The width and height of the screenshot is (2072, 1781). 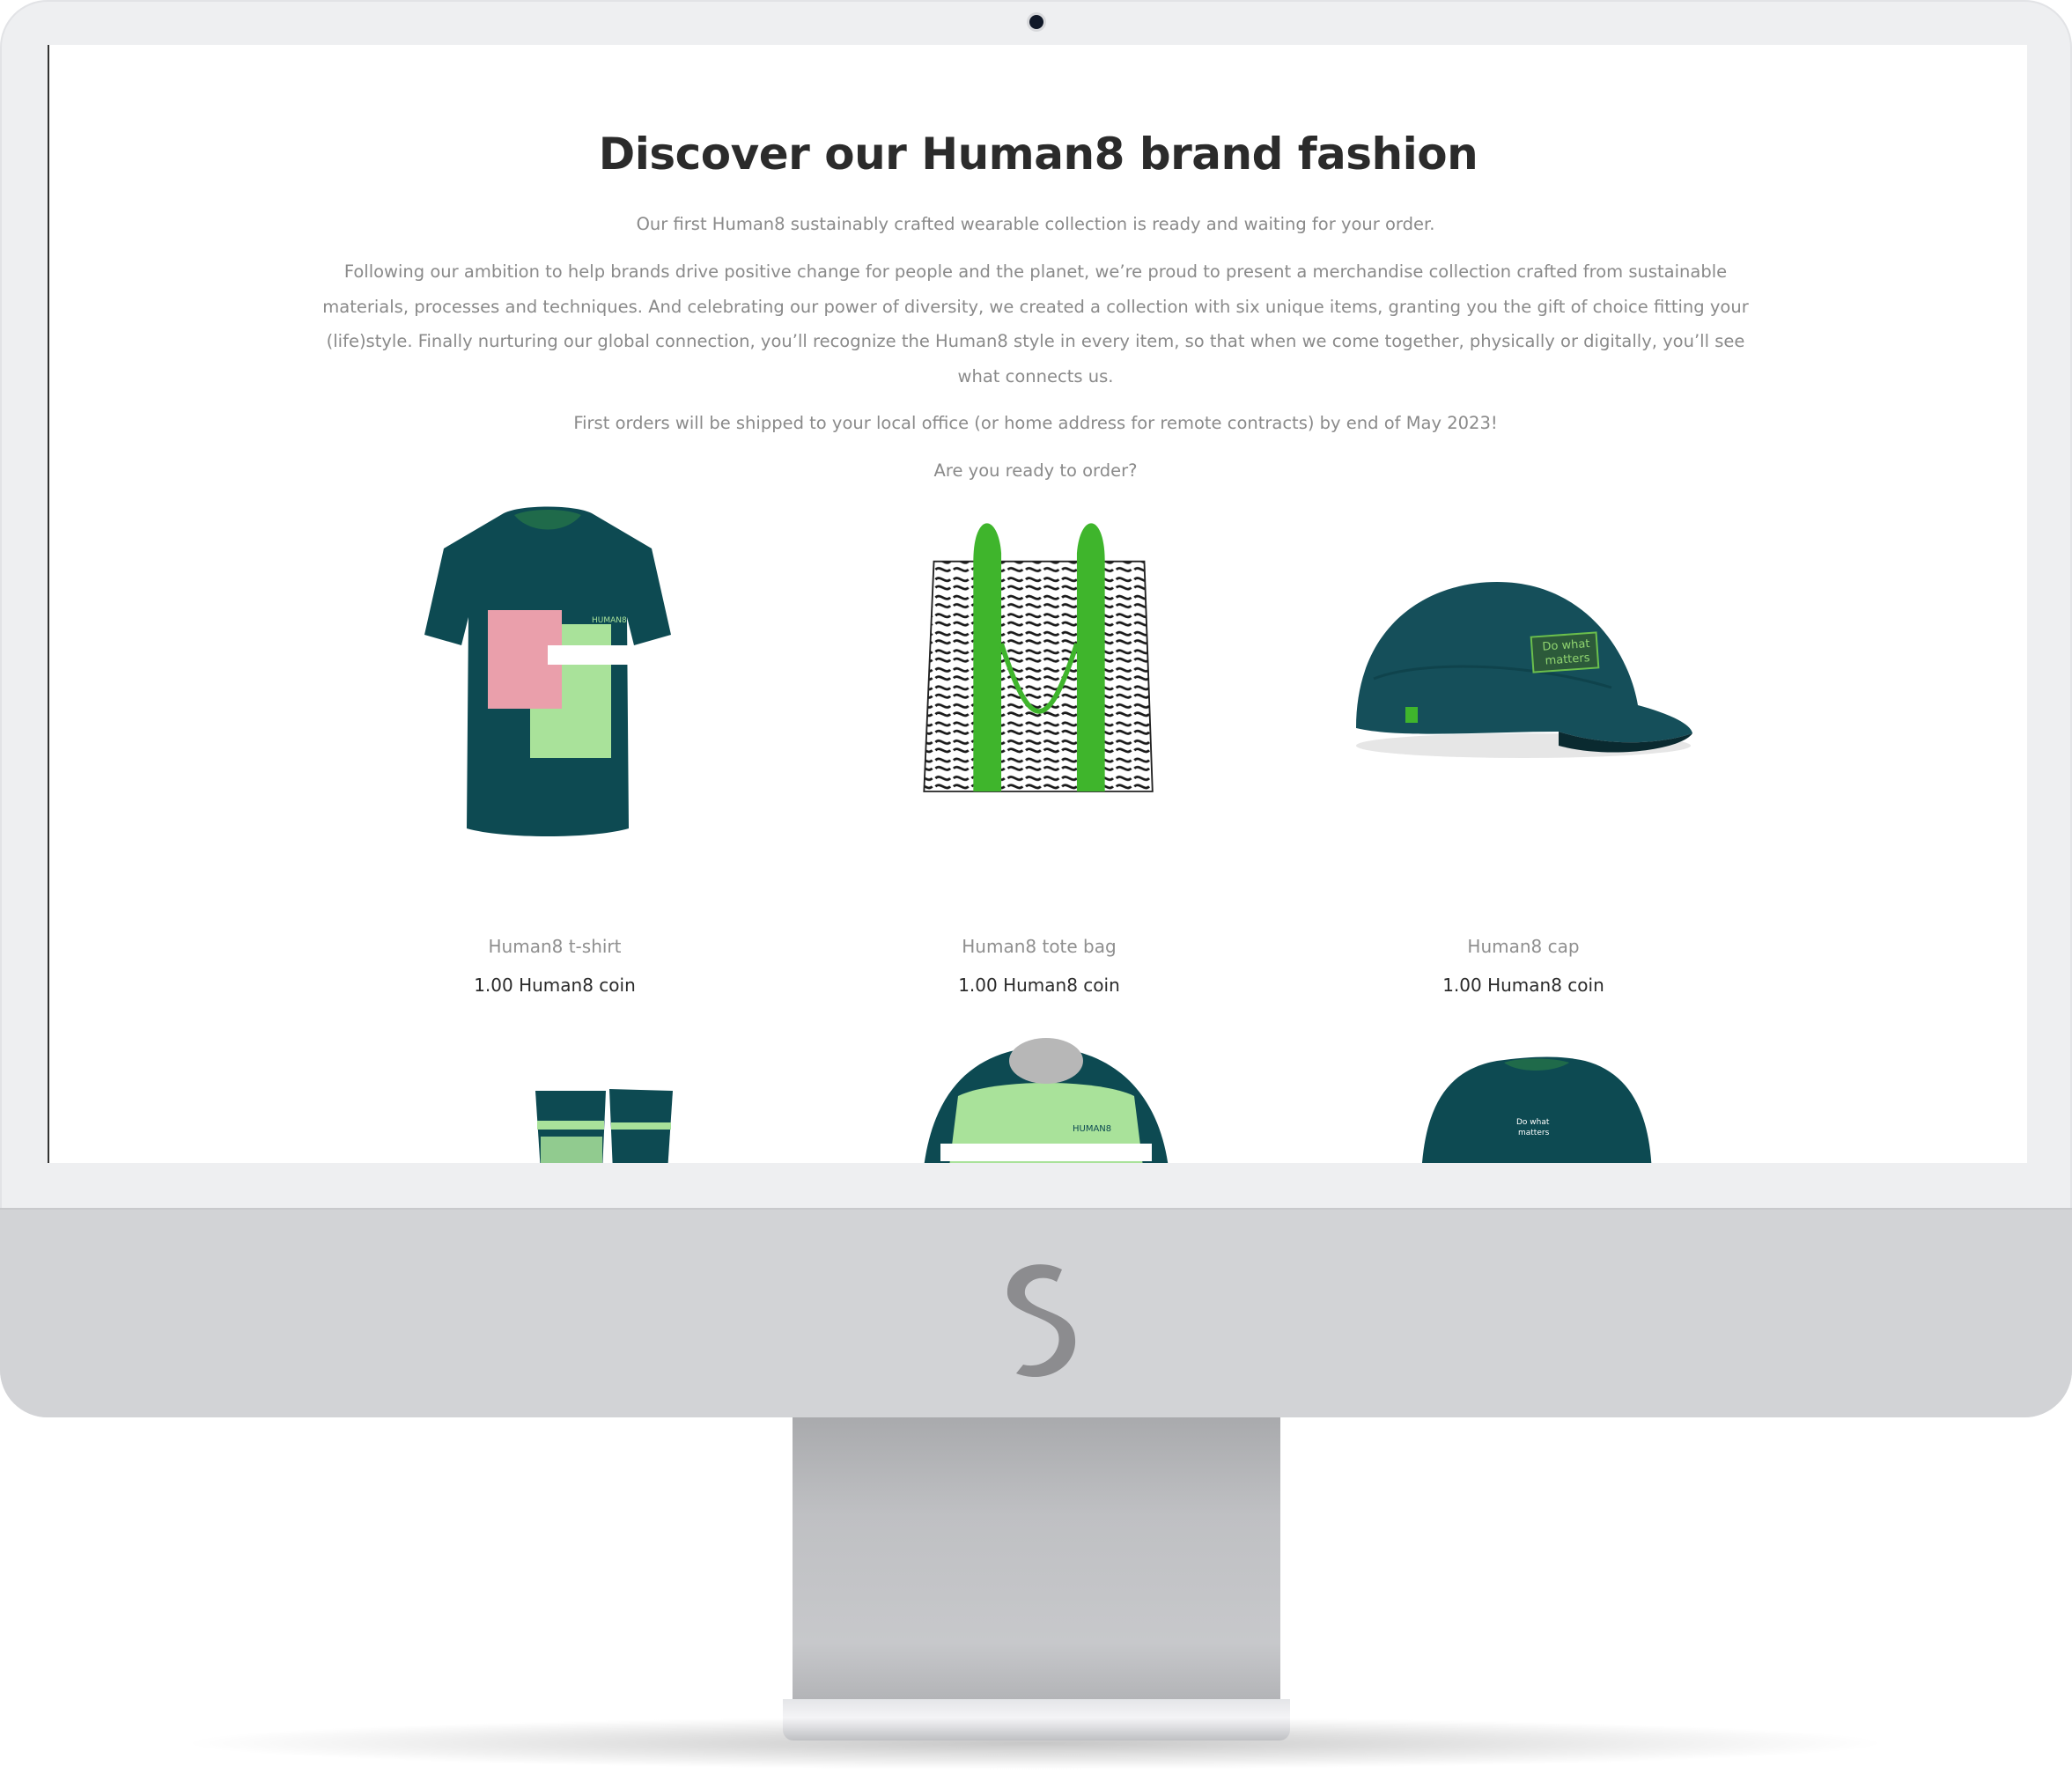 What do you see at coordinates (554, 947) in the screenshot?
I see `product-name: Human8 t-shirt` at bounding box center [554, 947].